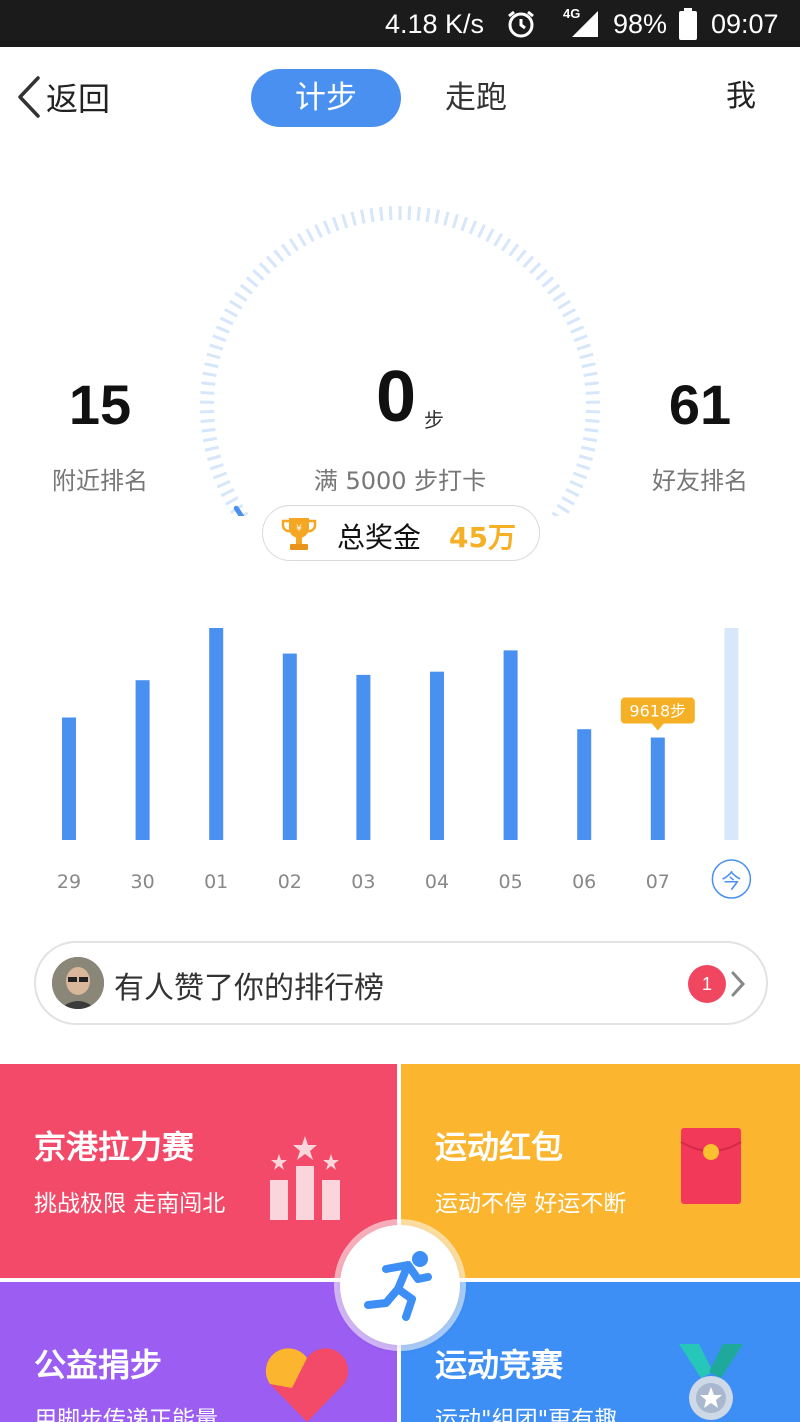 Image resolution: width=800 pixels, height=1422 pixels. I want to click on card-rally: 京港拉力赛 挑战极限 走南闯北, so click(198, 1171).